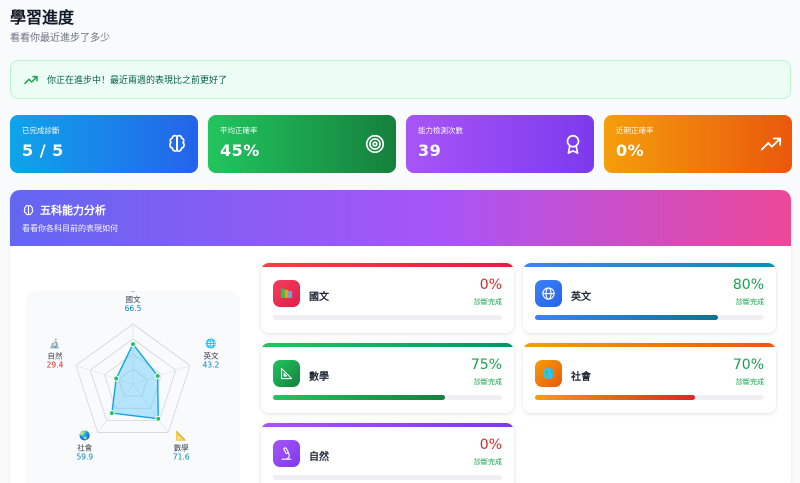  I want to click on panel-subtitle: 看看你各科目前的表現如何, so click(70, 228).